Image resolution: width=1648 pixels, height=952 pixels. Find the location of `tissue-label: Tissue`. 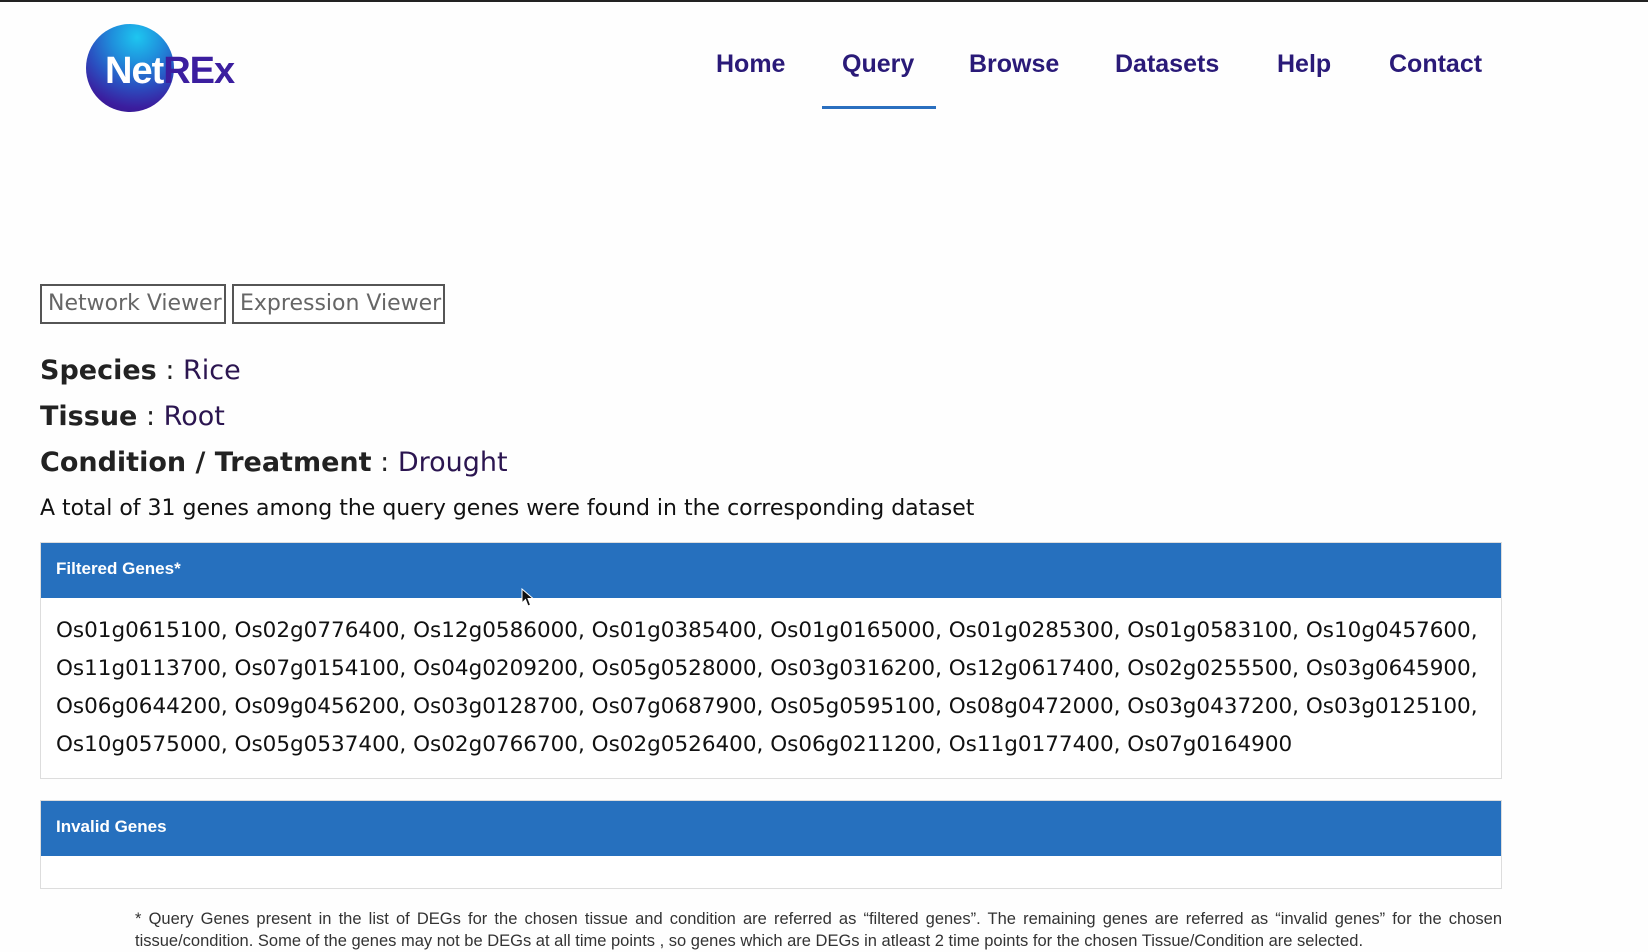

tissue-label: Tissue is located at coordinates (89, 416).